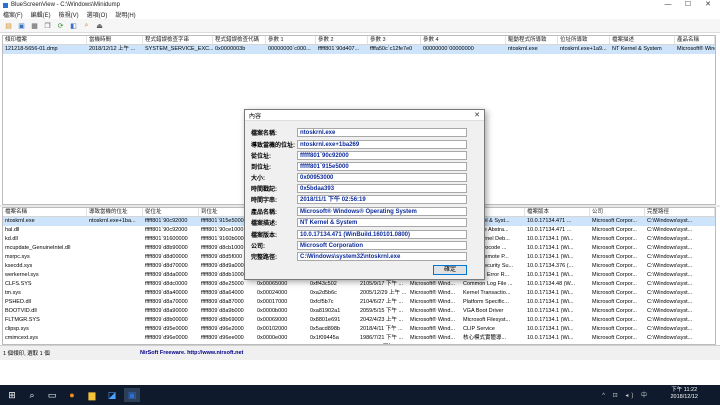  Describe the element at coordinates (617, 212) in the screenshot. I see `column-header: 公司` at that location.